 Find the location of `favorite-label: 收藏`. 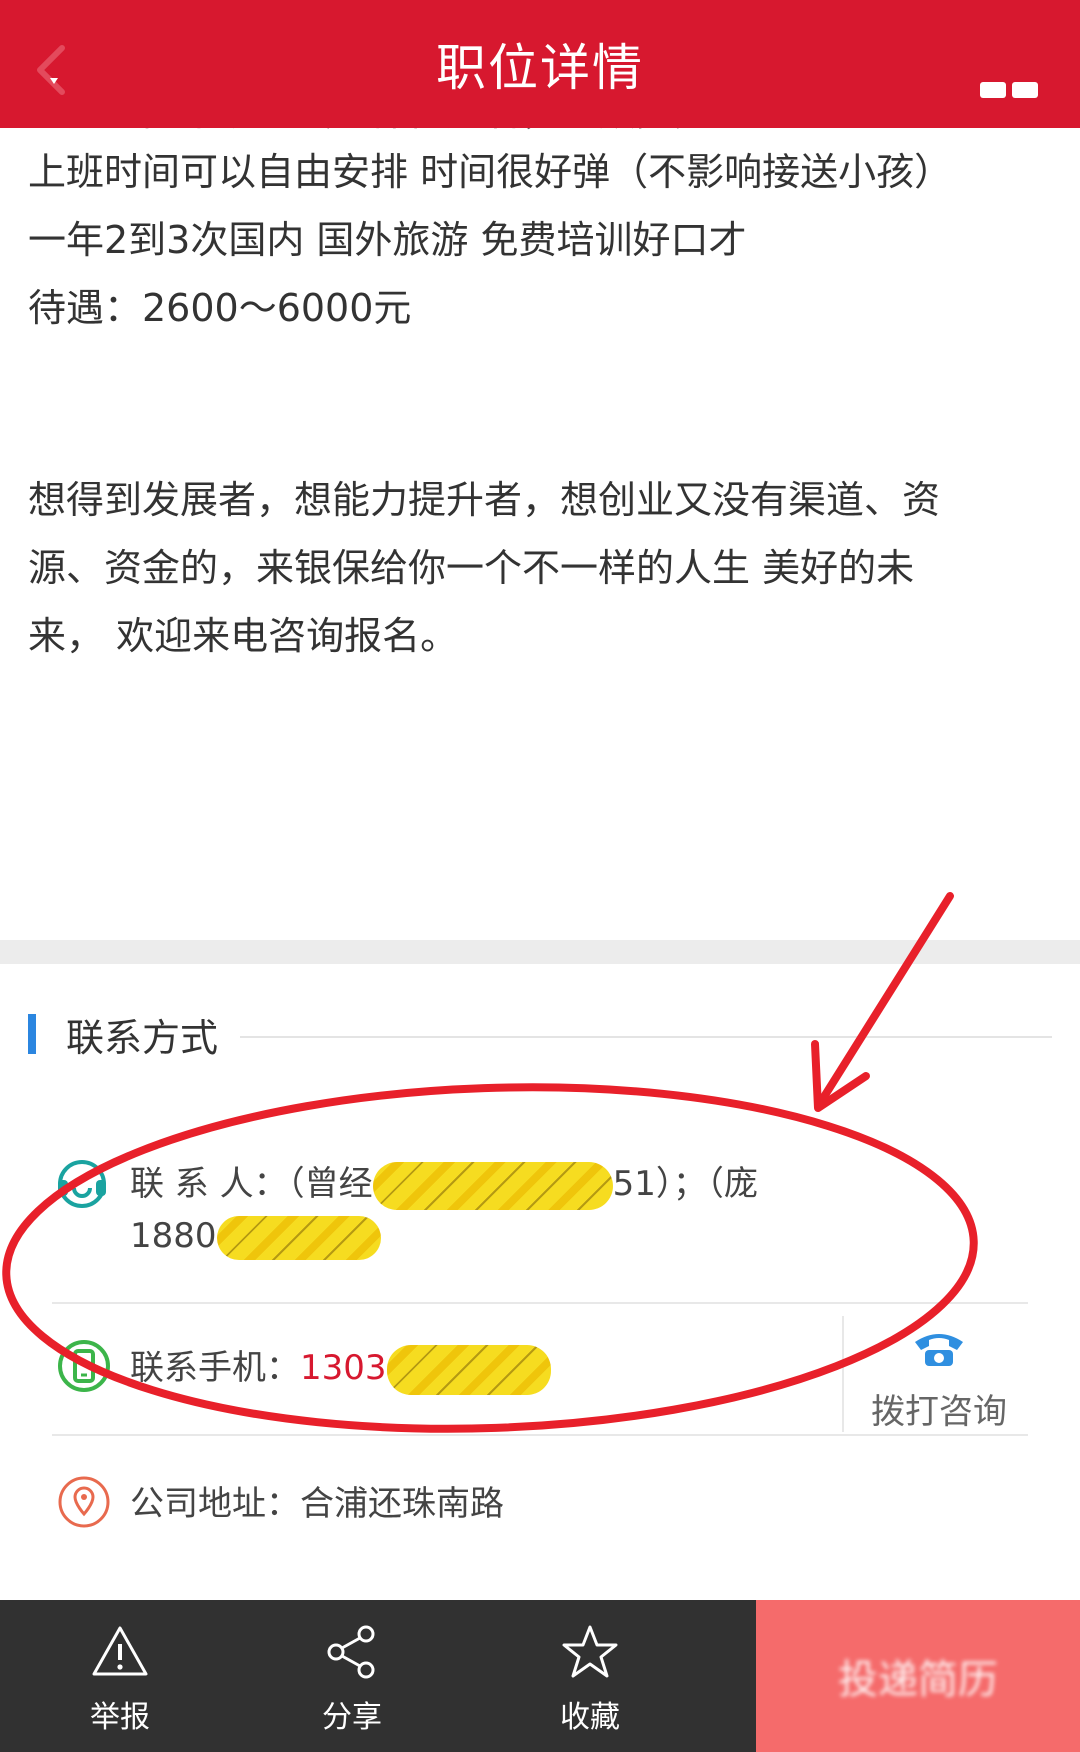

favorite-label: 收藏 is located at coordinates (590, 1717).